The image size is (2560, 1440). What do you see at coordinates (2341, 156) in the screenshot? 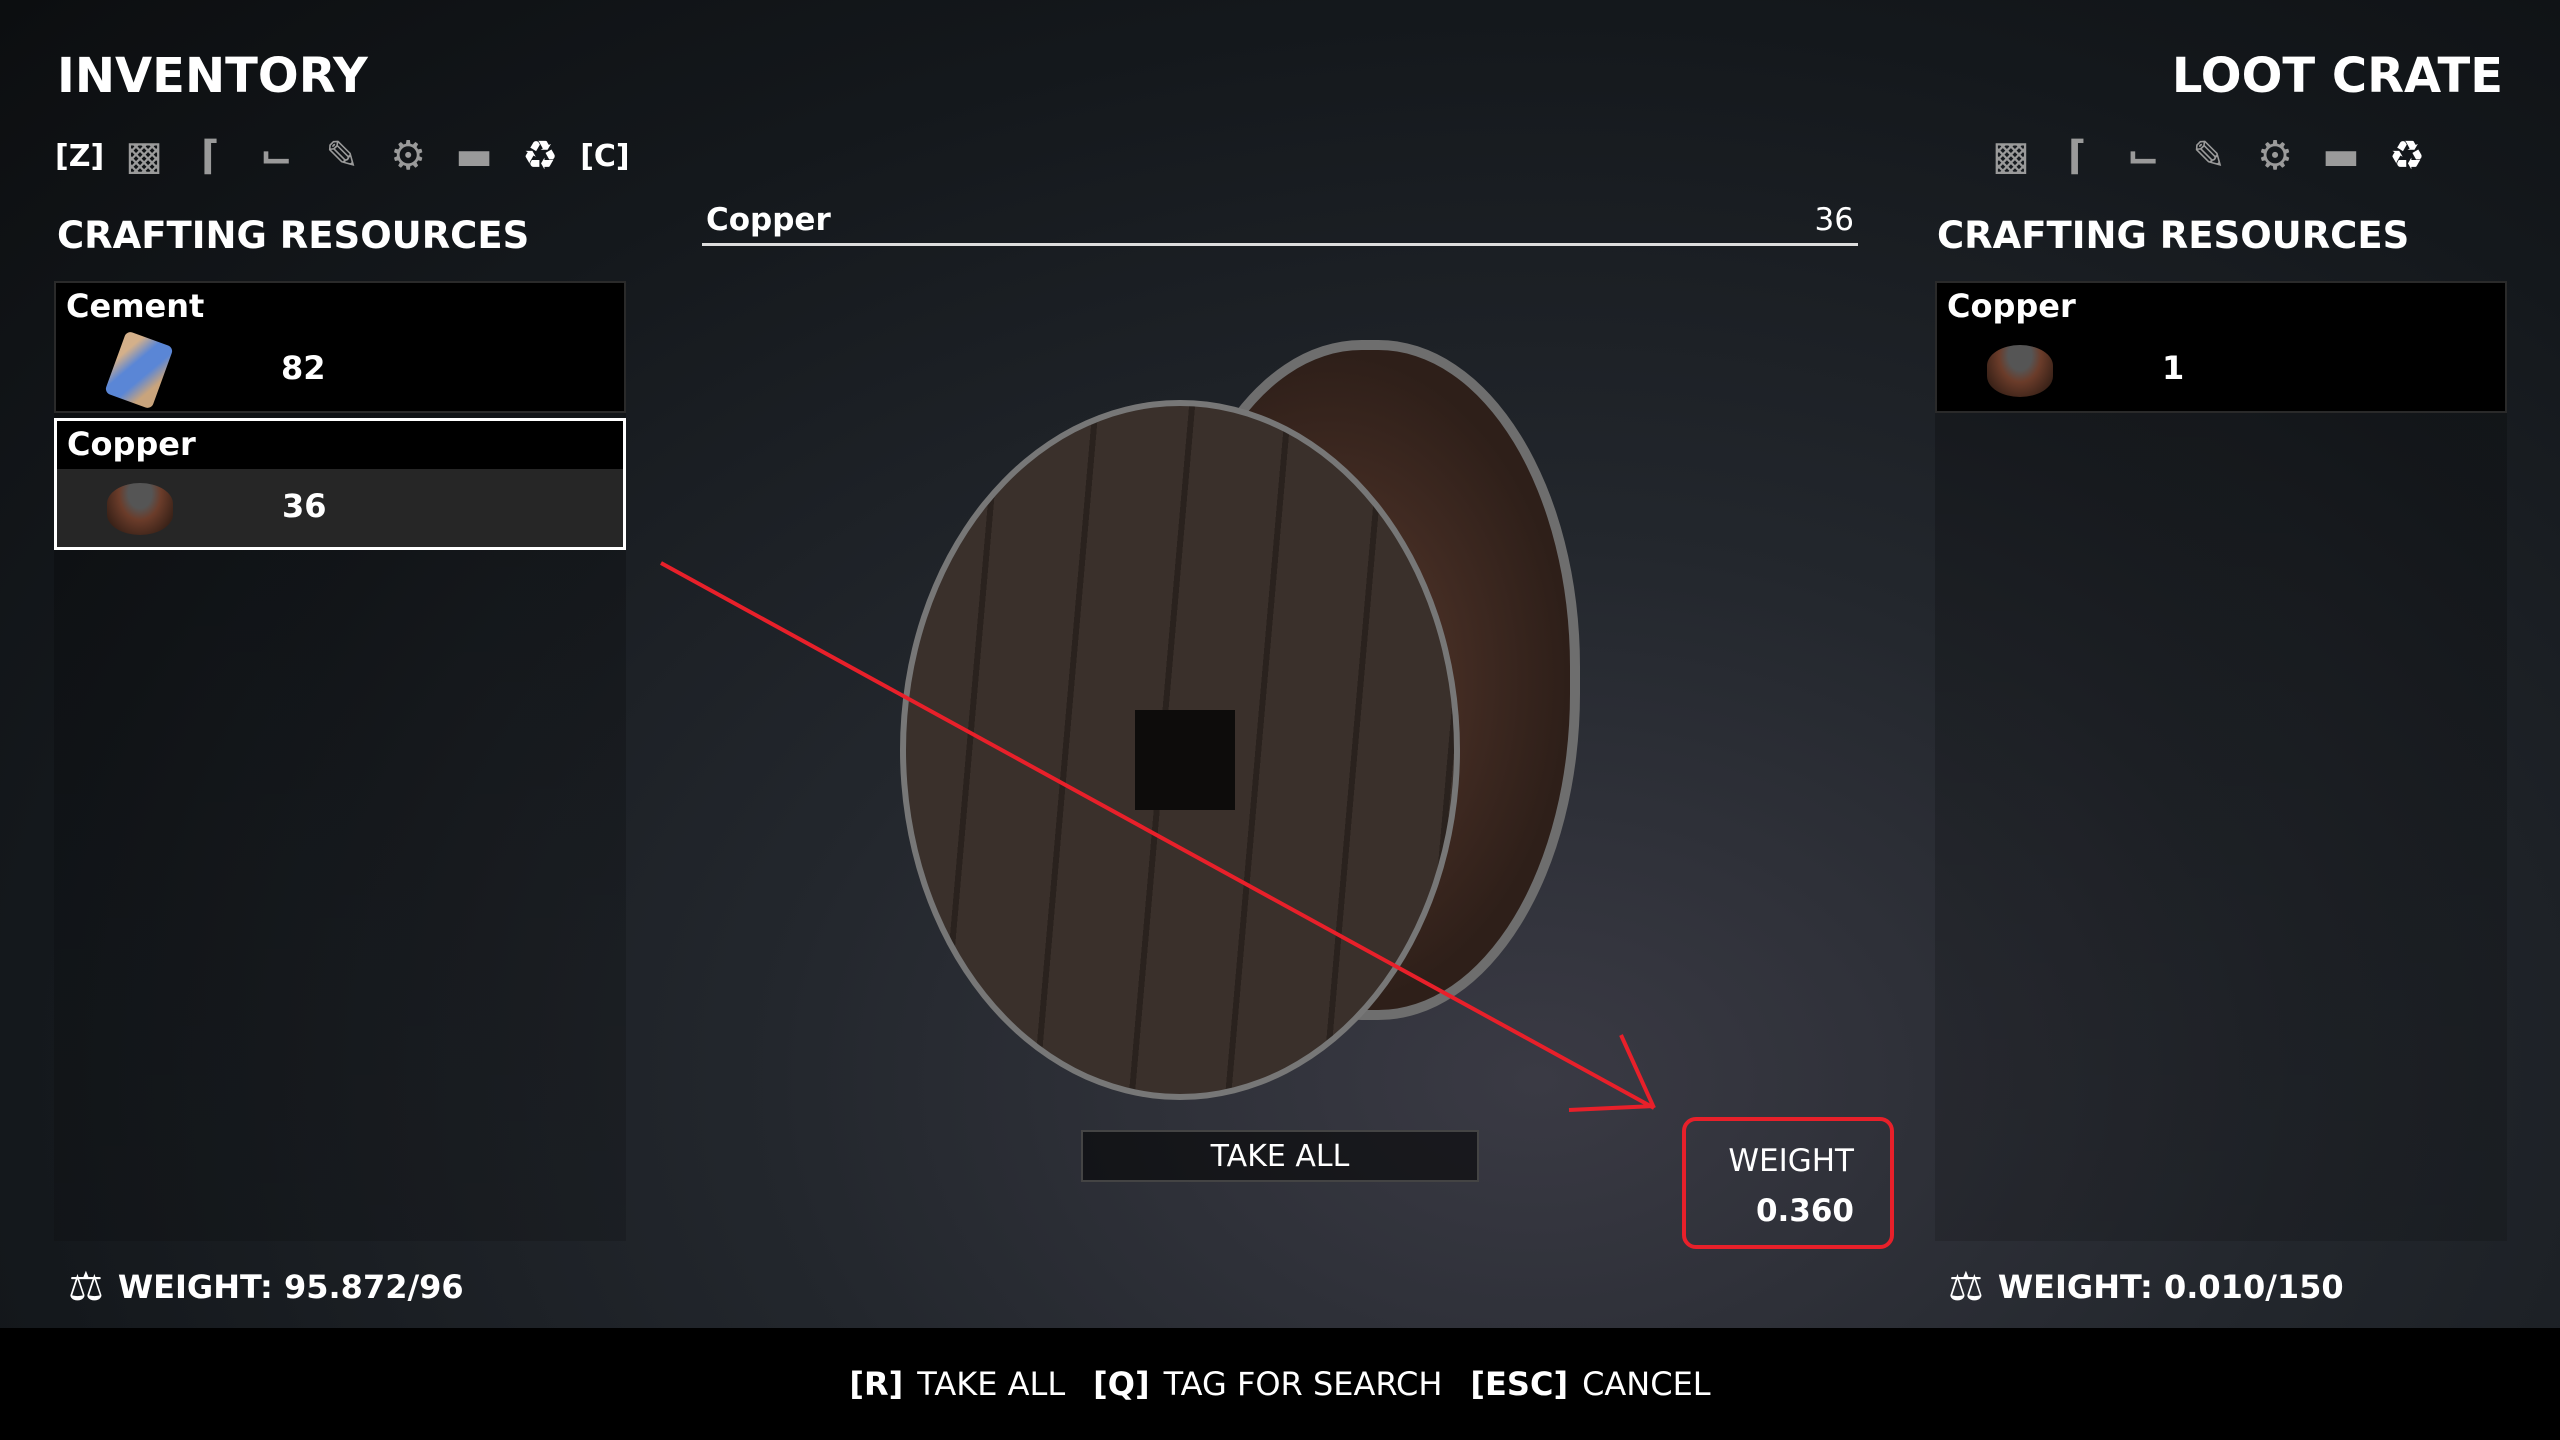
I see `launcher-icon: ▬` at bounding box center [2341, 156].